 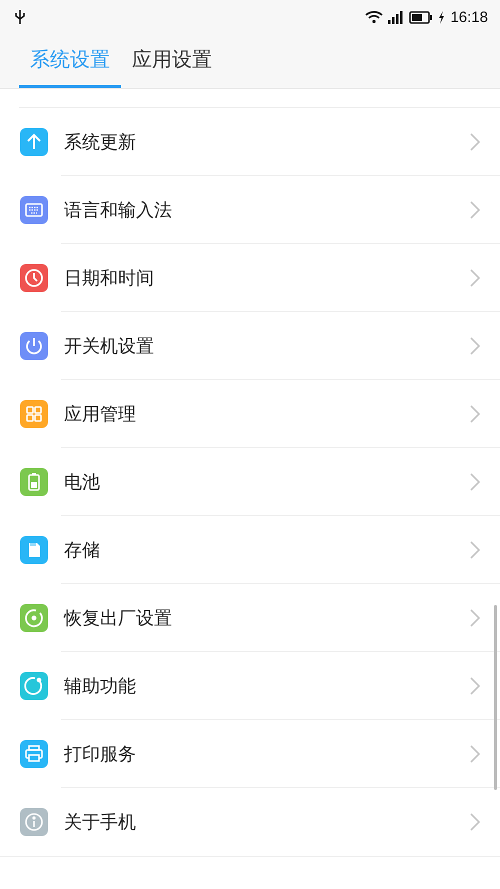 I want to click on settings-item: 打印服务, so click(x=250, y=754).